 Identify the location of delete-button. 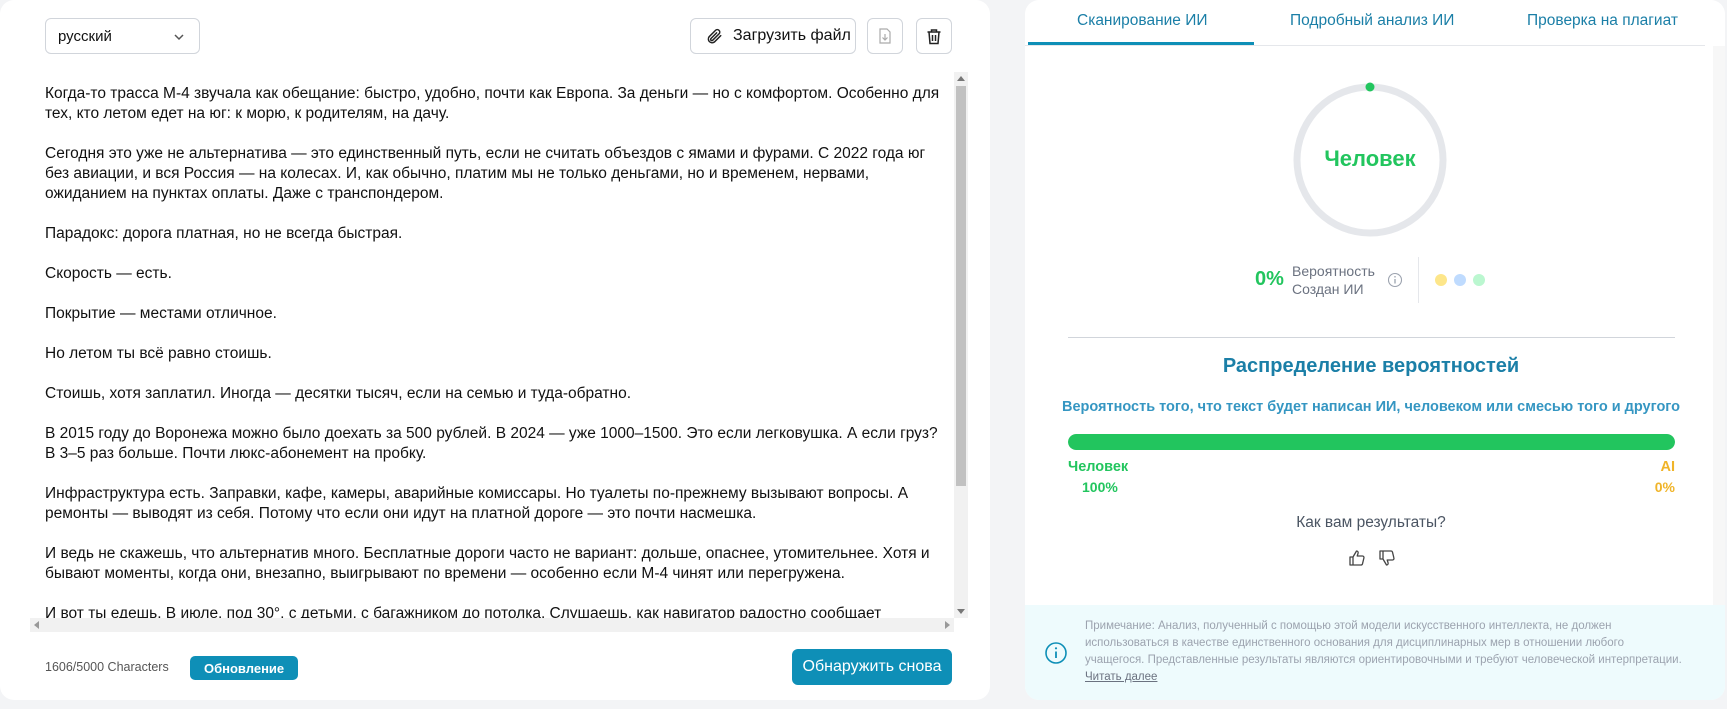
(934, 36).